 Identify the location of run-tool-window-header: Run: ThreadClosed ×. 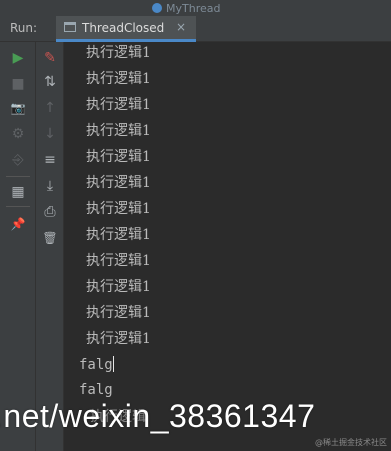
(195, 29).